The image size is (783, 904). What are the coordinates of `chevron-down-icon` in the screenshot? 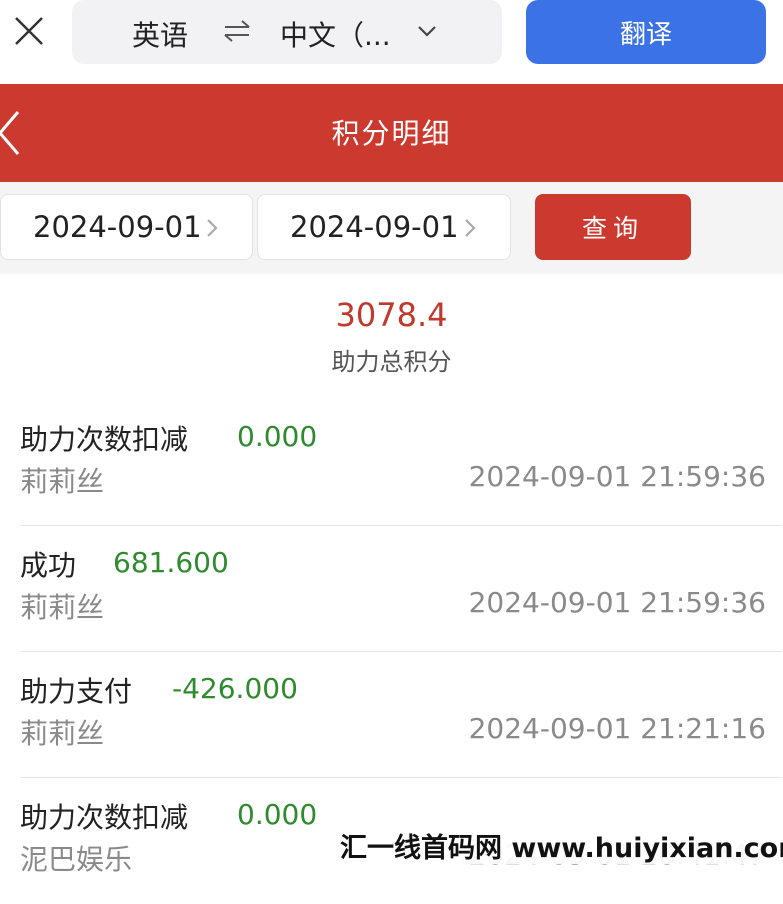 It's located at (427, 31).